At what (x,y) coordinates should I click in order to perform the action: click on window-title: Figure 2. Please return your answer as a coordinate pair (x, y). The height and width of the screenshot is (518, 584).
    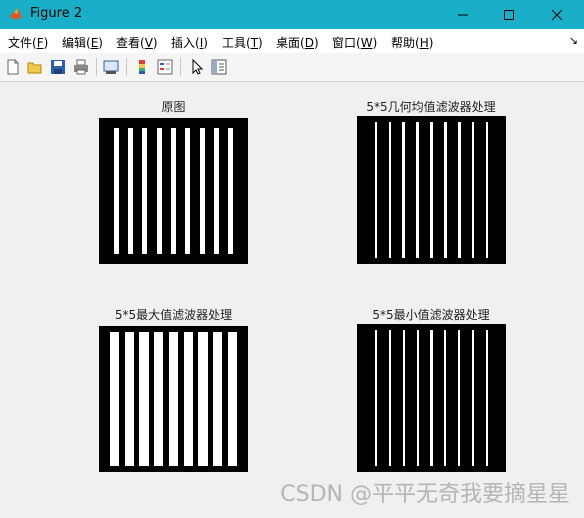
    Looking at the image, I should click on (56, 13).